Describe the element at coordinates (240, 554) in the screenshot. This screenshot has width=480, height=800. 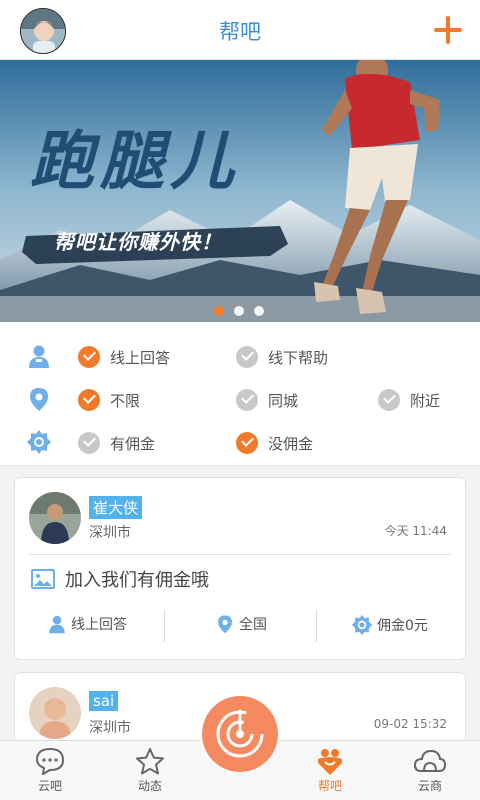
I see `divider` at that location.